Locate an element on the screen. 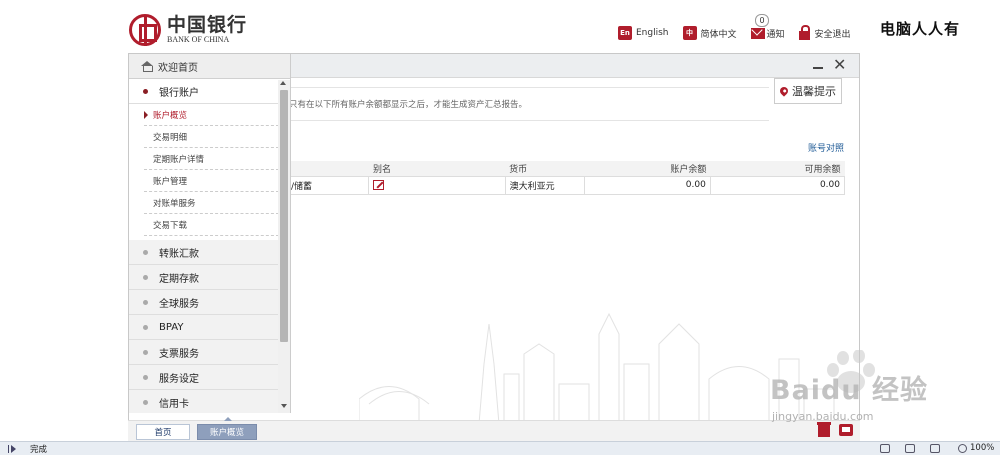 This screenshot has height=455, width=1000. sidebar-sub-account-management: 账户管理 is located at coordinates (211, 181).